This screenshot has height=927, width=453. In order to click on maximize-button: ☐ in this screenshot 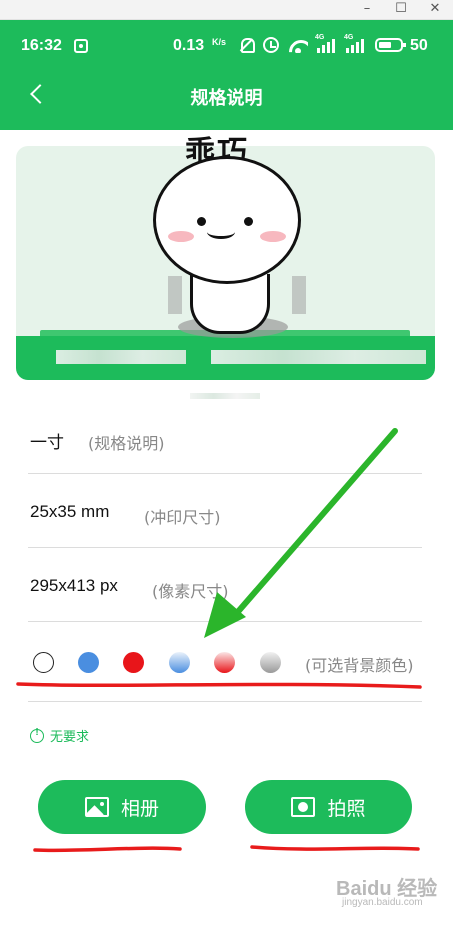, I will do `click(401, 10)`.